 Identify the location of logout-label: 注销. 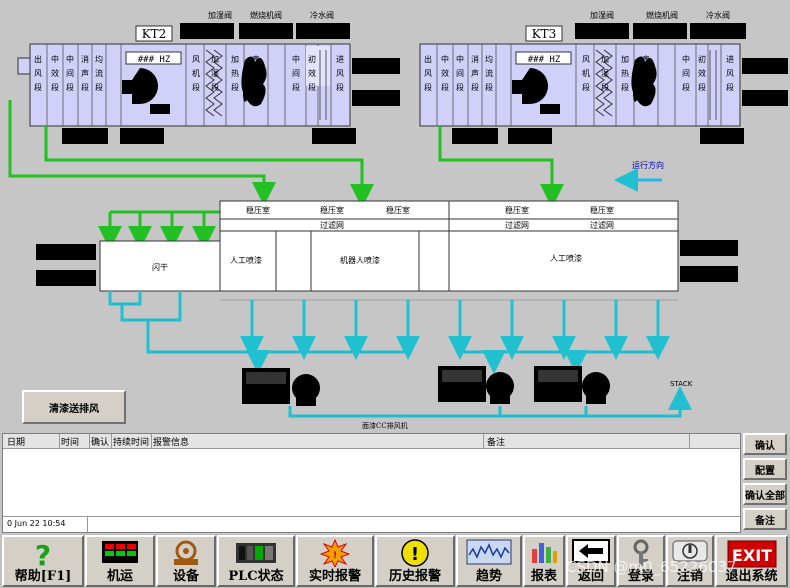
(689, 576).